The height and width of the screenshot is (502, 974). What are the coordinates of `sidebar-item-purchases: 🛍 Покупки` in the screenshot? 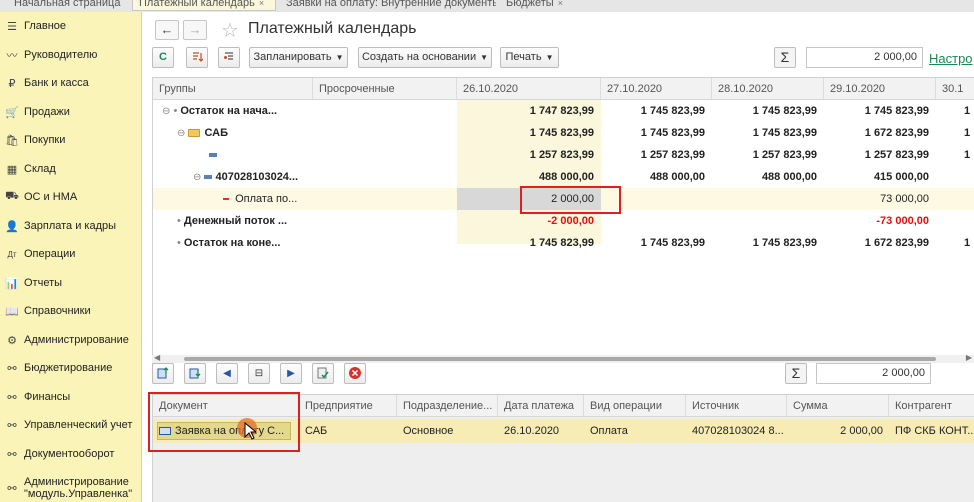 It's located at (71, 140).